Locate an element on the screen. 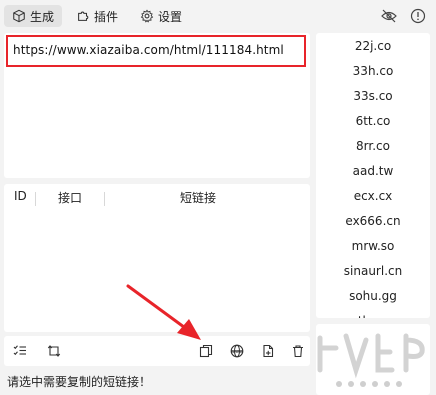 The image size is (436, 395). swap-icon is located at coordinates (54, 351).